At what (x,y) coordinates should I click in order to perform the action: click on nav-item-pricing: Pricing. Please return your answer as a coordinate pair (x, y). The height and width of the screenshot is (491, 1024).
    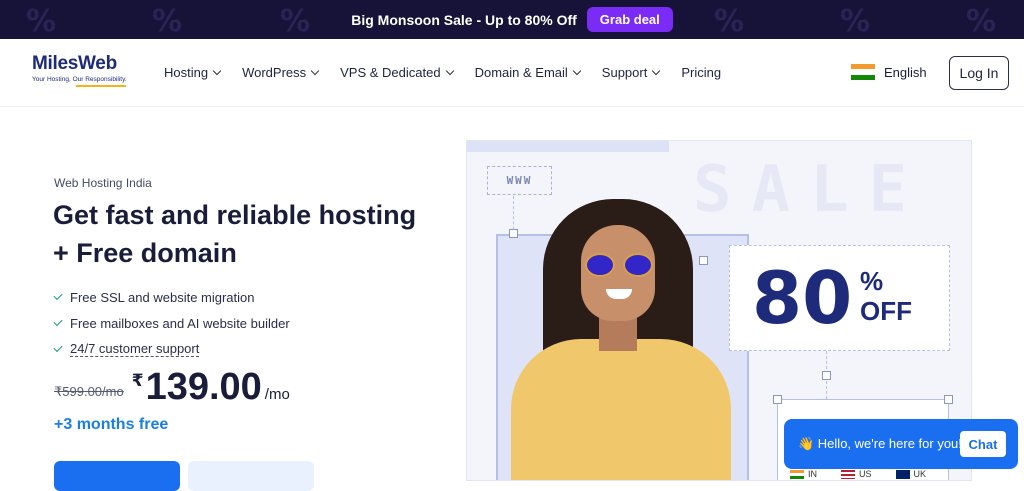
    Looking at the image, I should click on (701, 72).